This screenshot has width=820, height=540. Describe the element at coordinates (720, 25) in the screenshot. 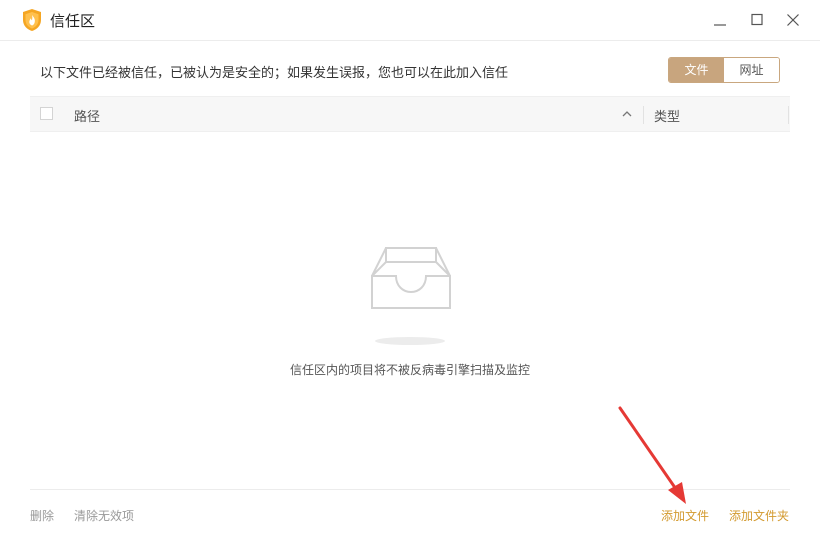

I see `minimize-icon` at that location.